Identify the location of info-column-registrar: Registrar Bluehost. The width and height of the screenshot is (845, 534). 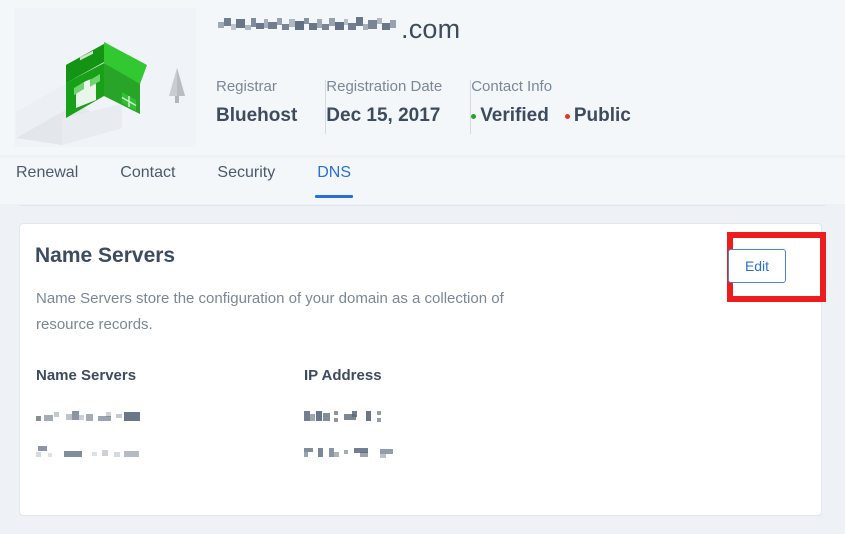
(270, 102).